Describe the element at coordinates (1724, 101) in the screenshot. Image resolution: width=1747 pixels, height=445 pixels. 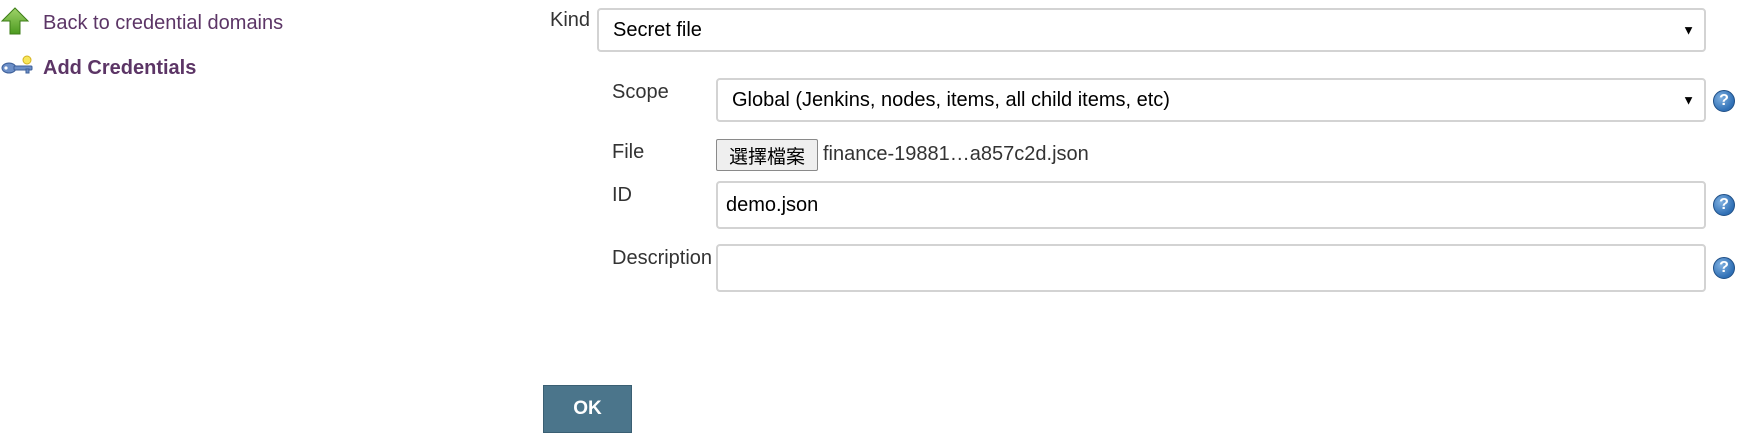
I see `scope-help-icon: ?` at that location.